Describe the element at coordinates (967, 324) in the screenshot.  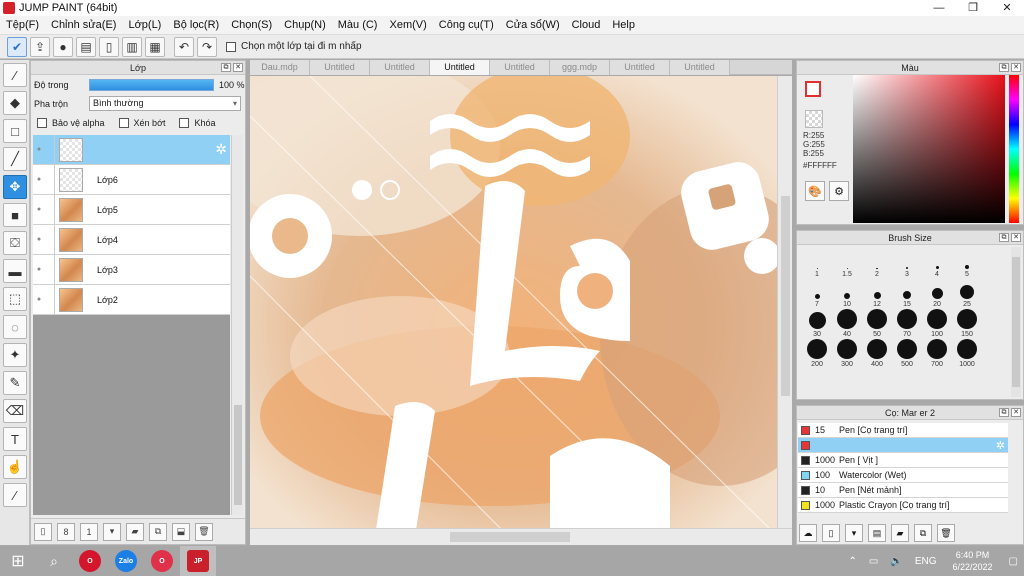
I see `brush-size-option: 150` at that location.